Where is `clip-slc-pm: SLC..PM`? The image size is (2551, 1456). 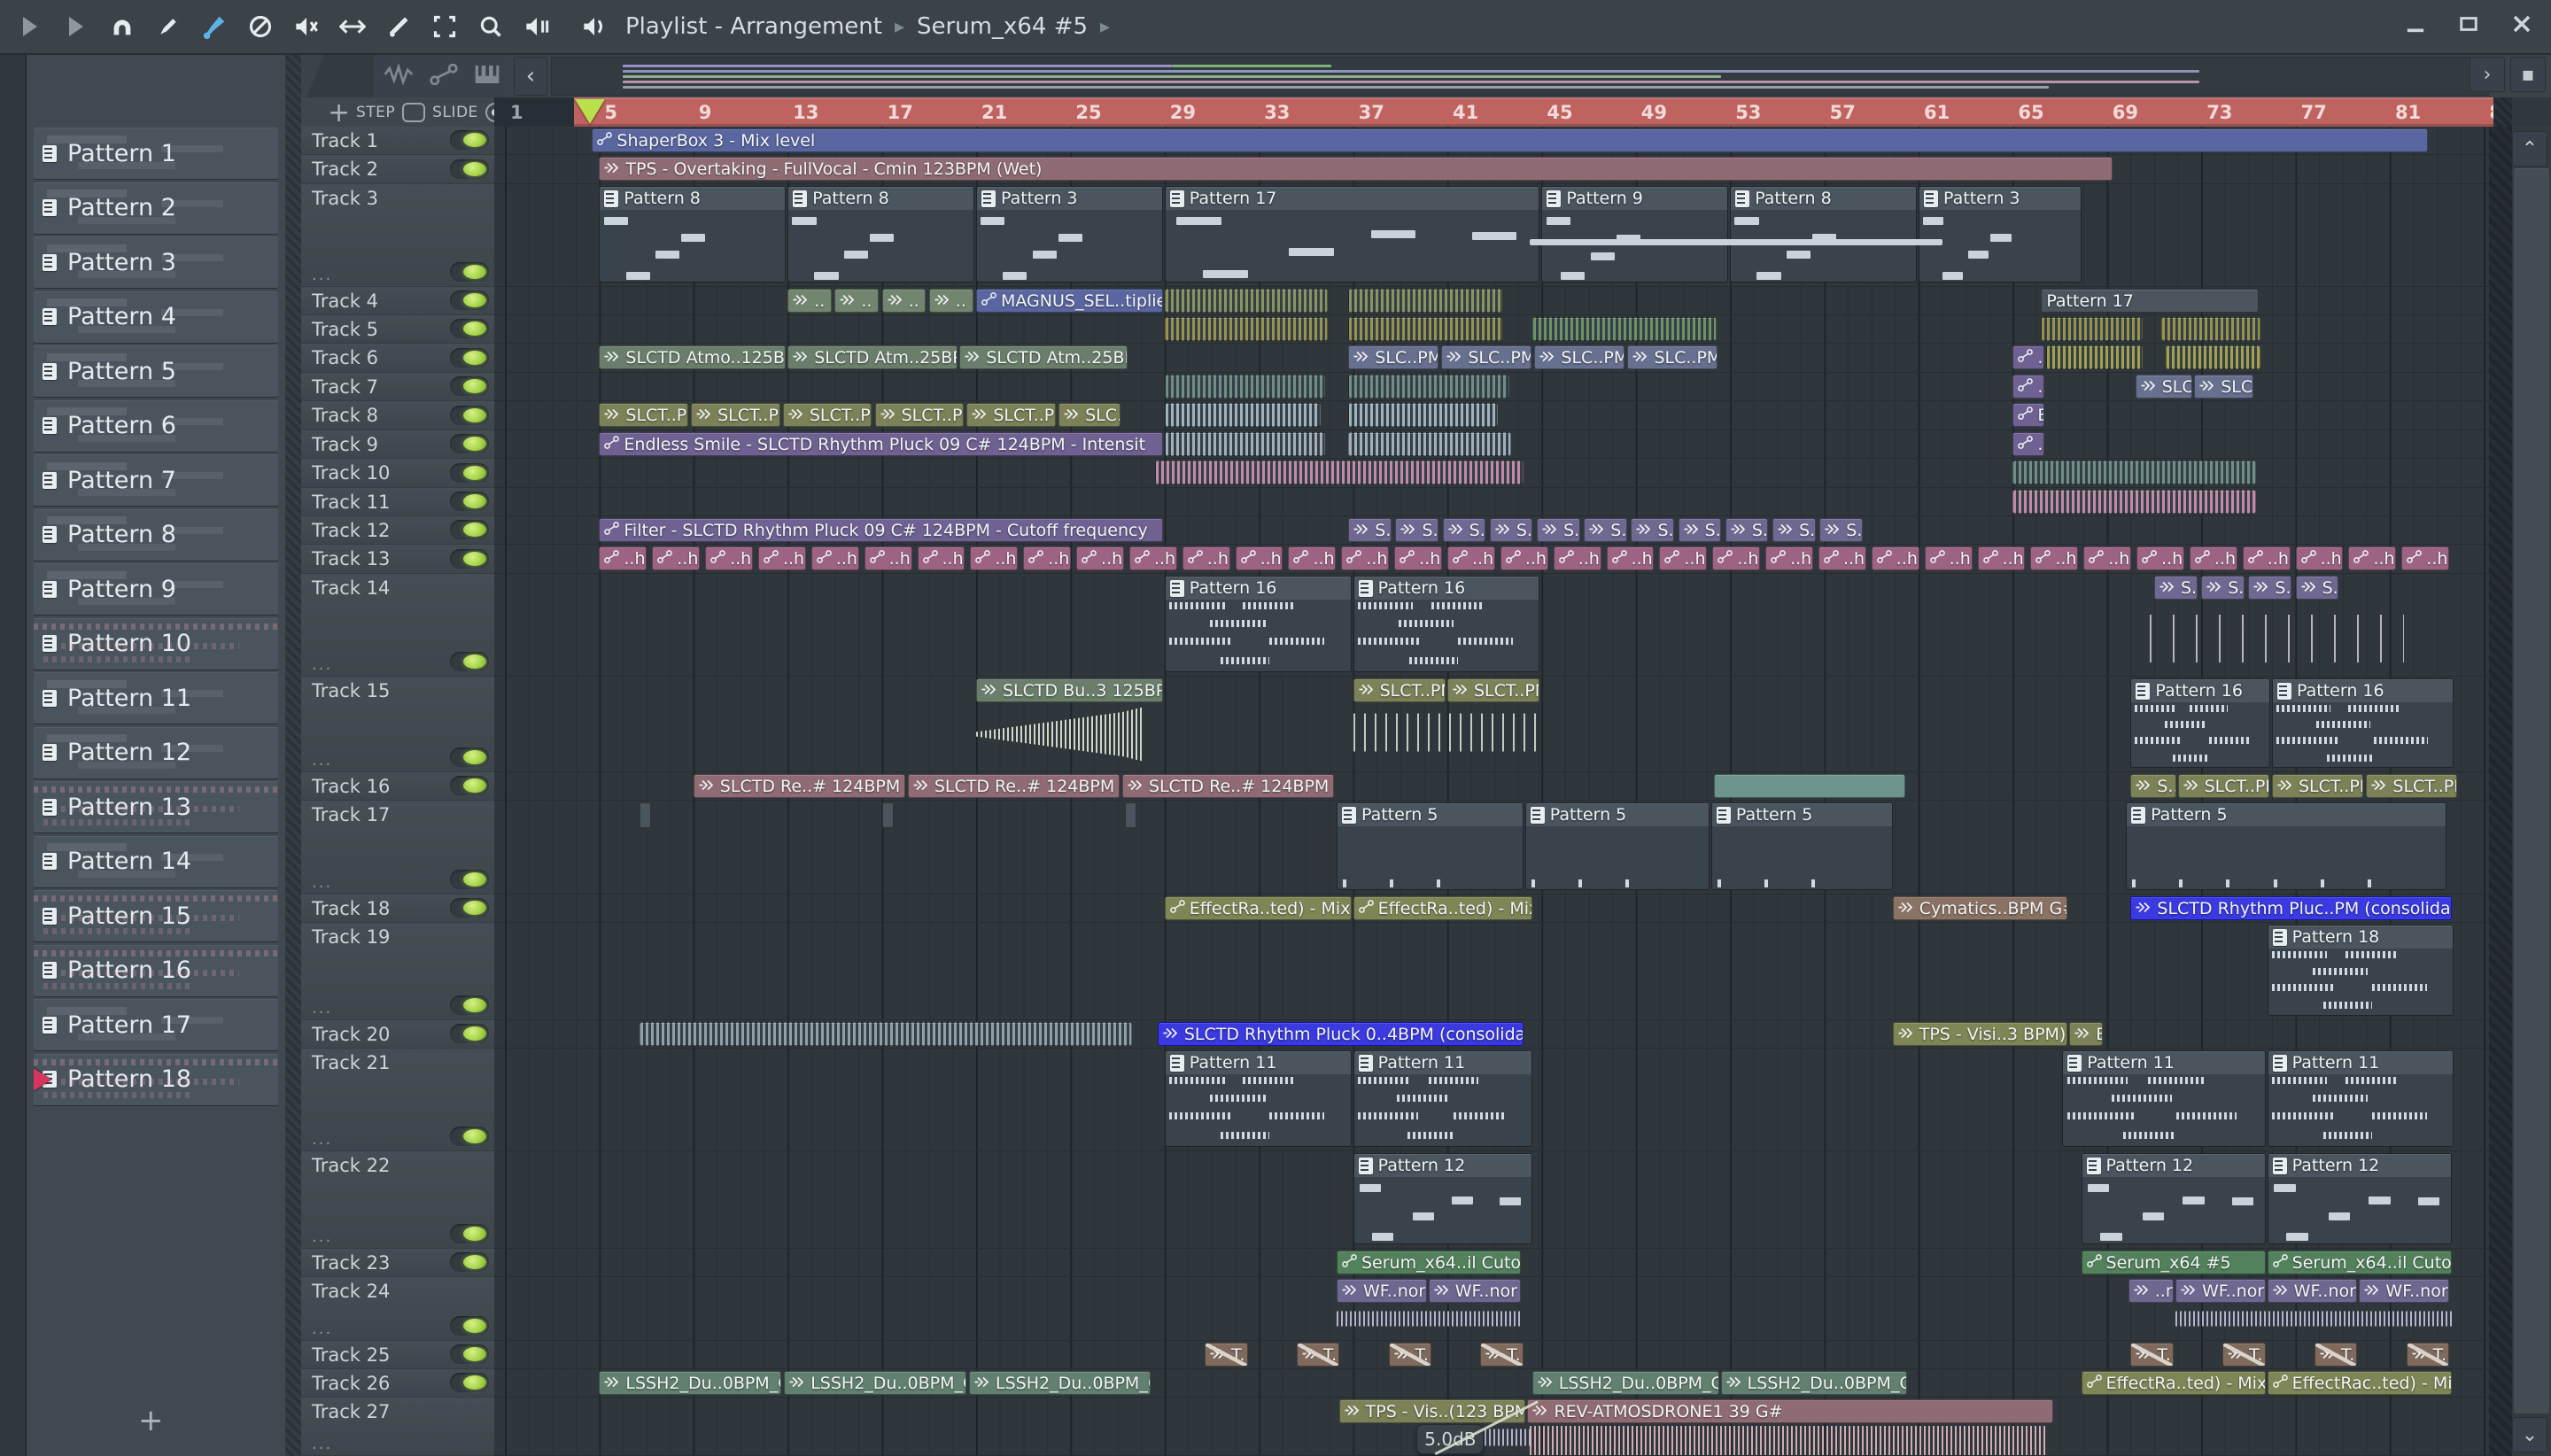 clip-slc-pm: SLC..PM is located at coordinates (1393, 357).